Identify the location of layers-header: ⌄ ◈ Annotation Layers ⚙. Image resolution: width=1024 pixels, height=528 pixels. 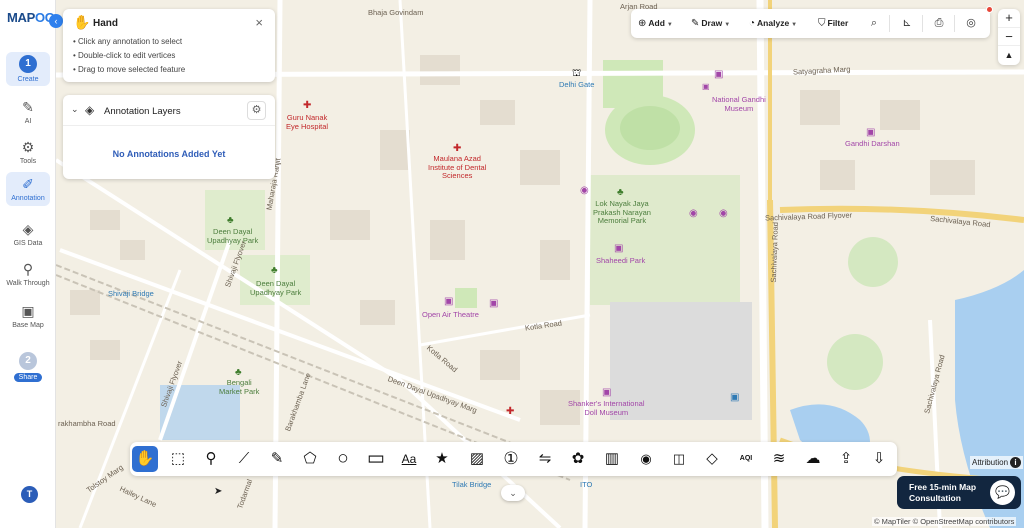
(169, 110).